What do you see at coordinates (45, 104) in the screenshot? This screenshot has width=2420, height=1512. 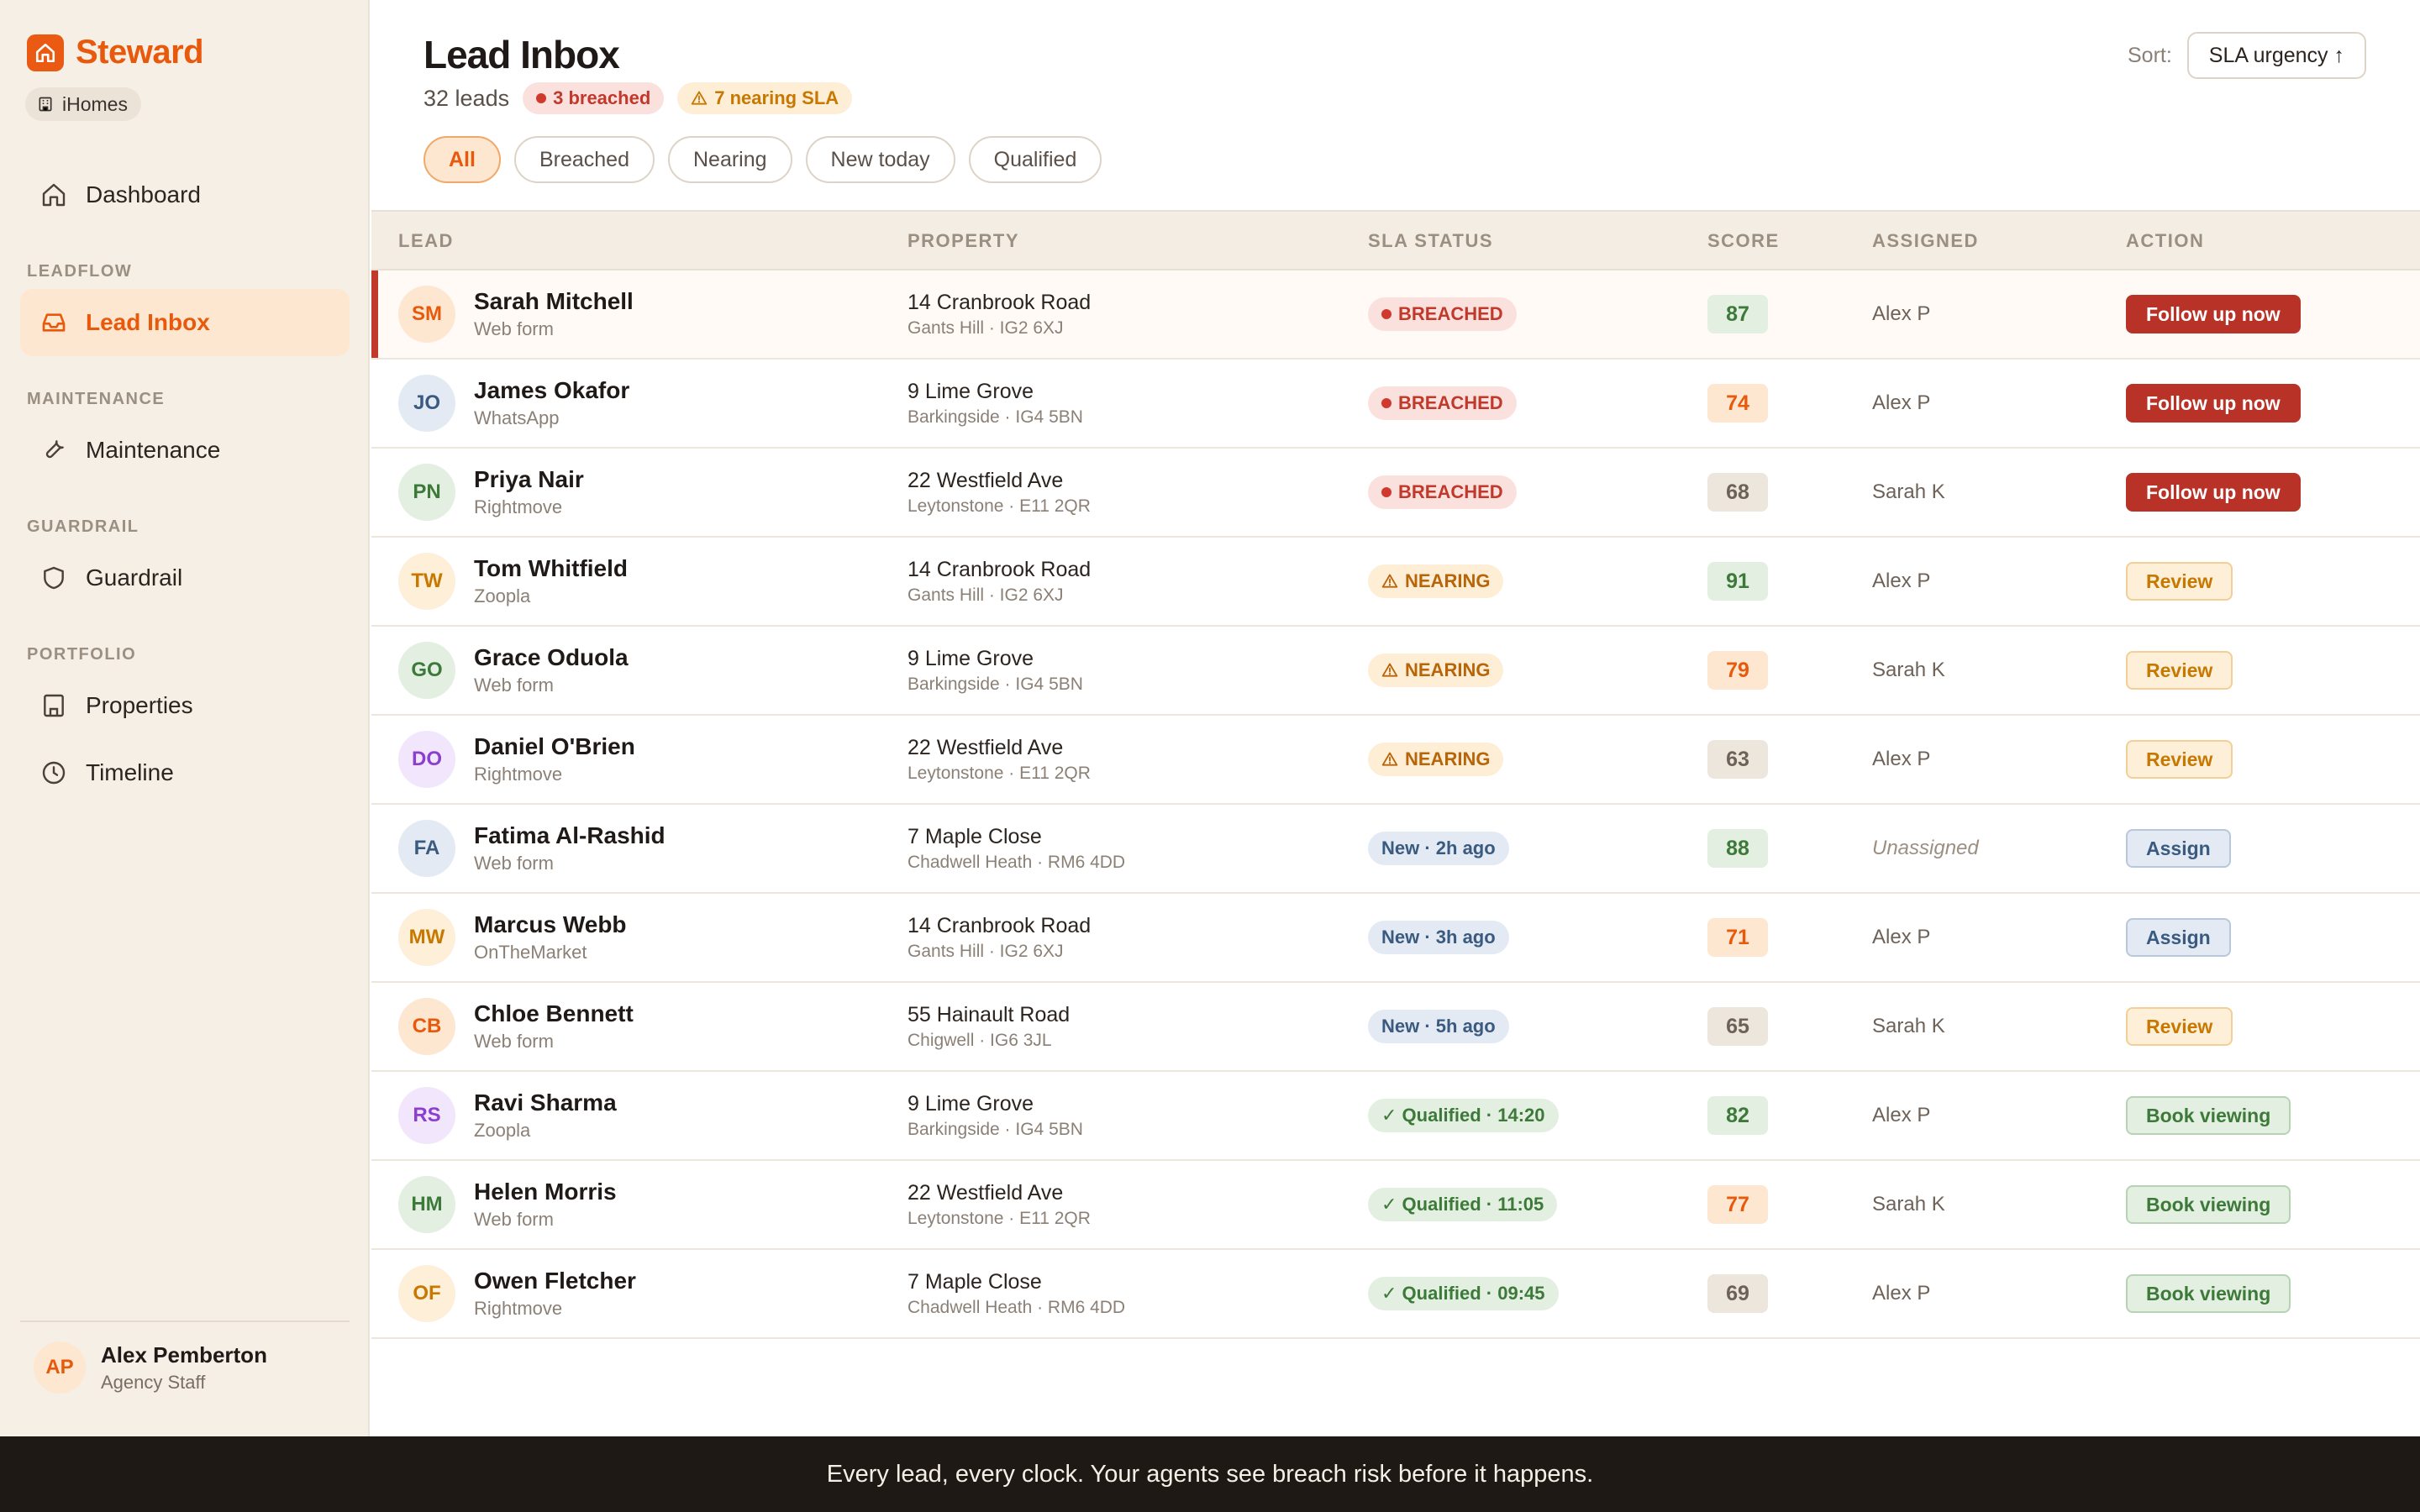 I see `building-icon` at bounding box center [45, 104].